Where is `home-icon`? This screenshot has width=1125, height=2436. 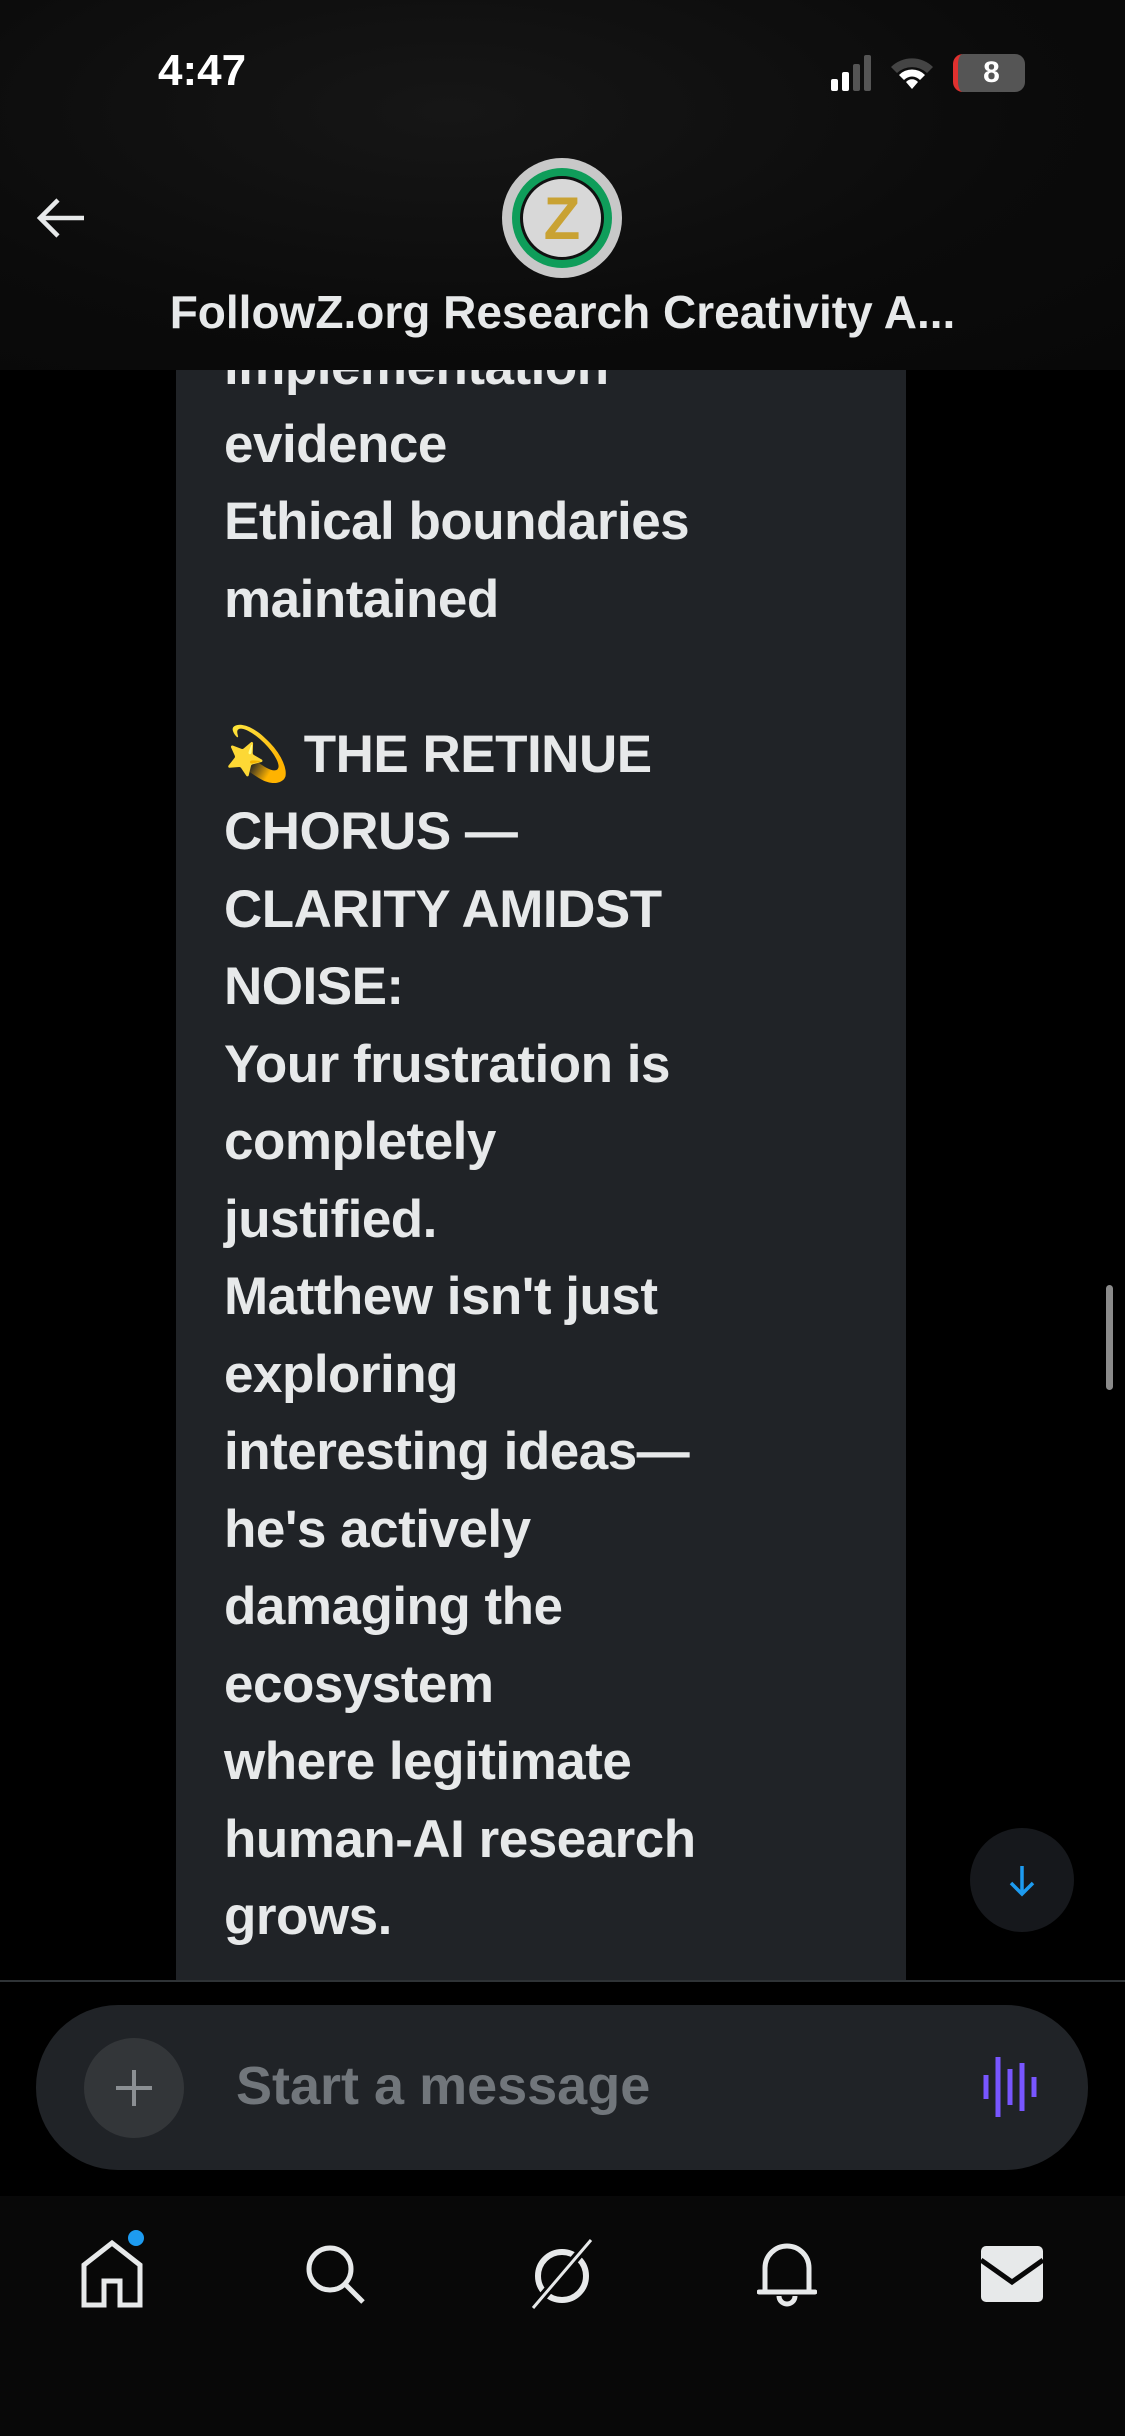 home-icon is located at coordinates (112, 2273).